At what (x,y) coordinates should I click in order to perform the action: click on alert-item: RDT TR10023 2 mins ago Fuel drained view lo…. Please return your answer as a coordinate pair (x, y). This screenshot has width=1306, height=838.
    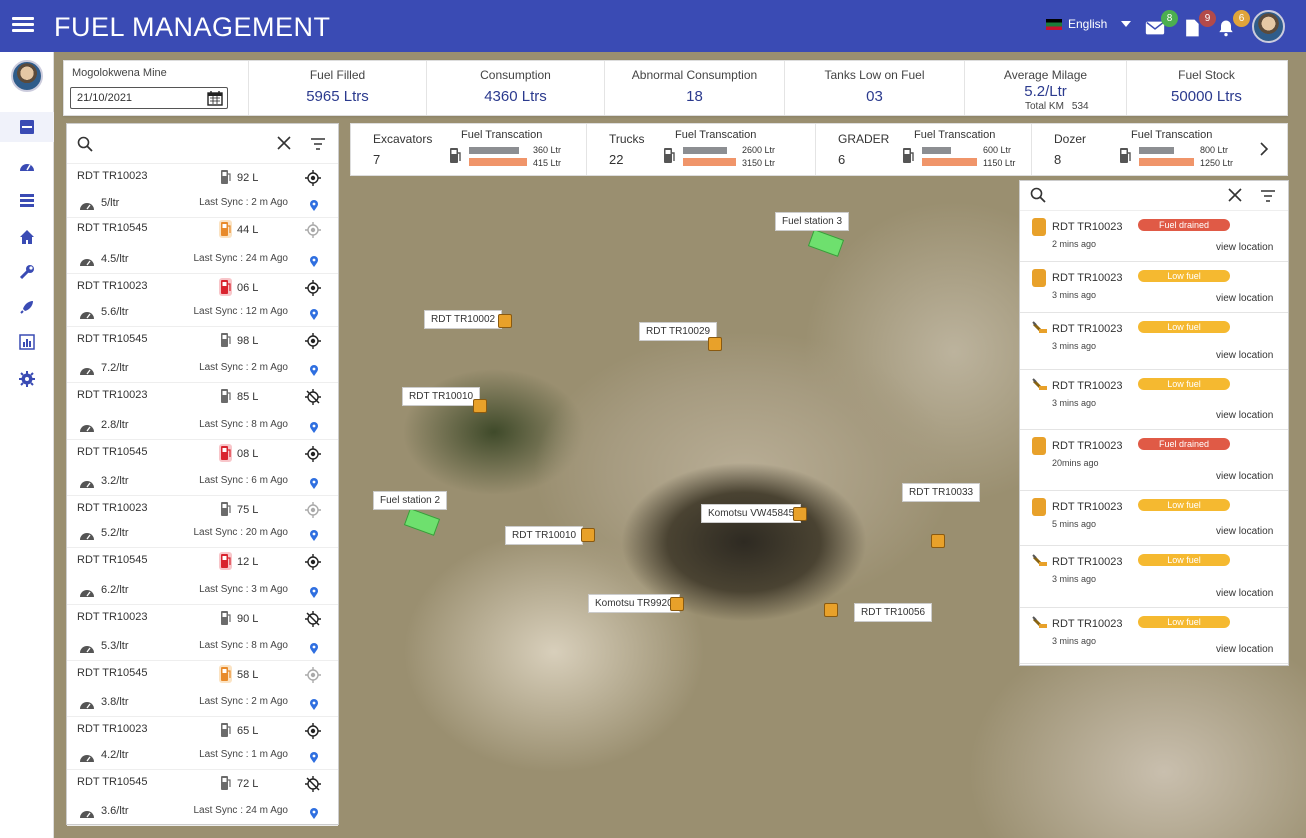
    Looking at the image, I should click on (1154, 236).